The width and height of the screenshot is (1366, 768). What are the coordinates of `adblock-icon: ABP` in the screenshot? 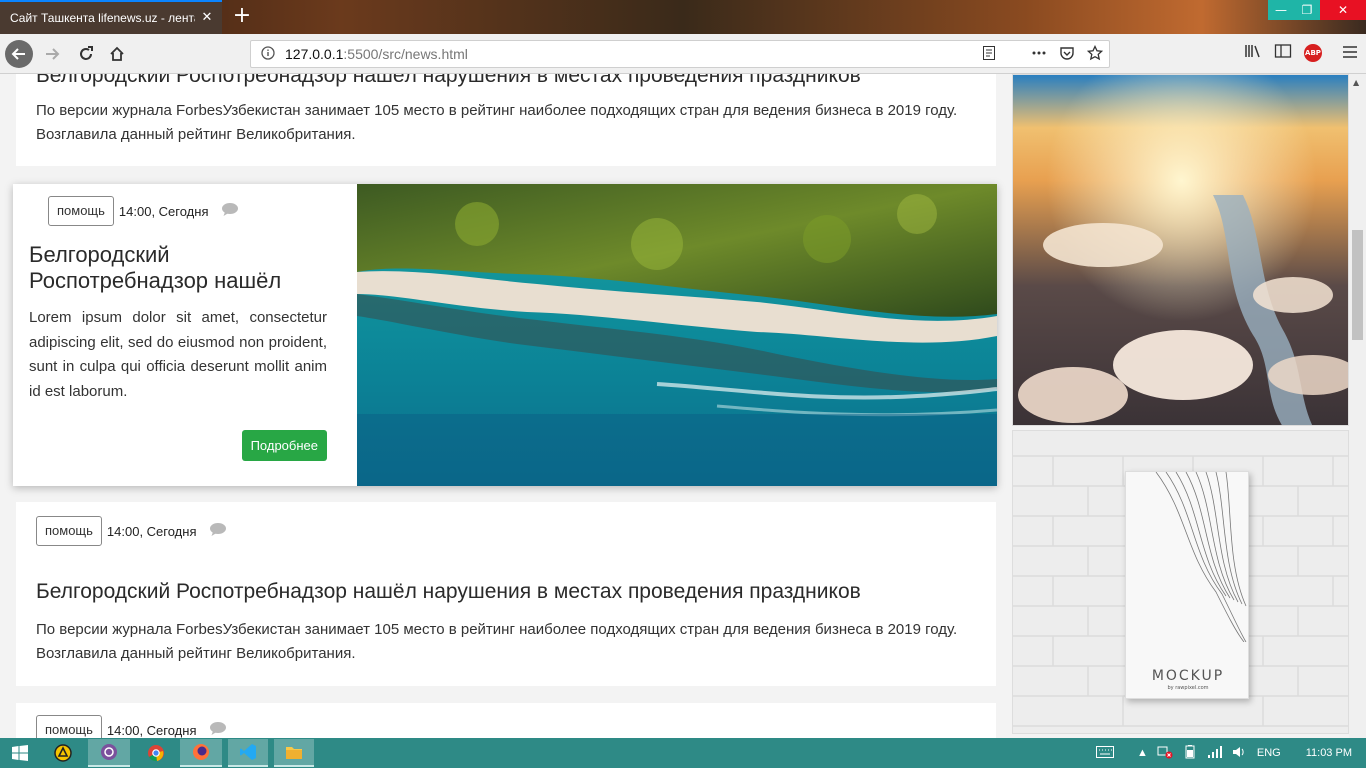 It's located at (1313, 53).